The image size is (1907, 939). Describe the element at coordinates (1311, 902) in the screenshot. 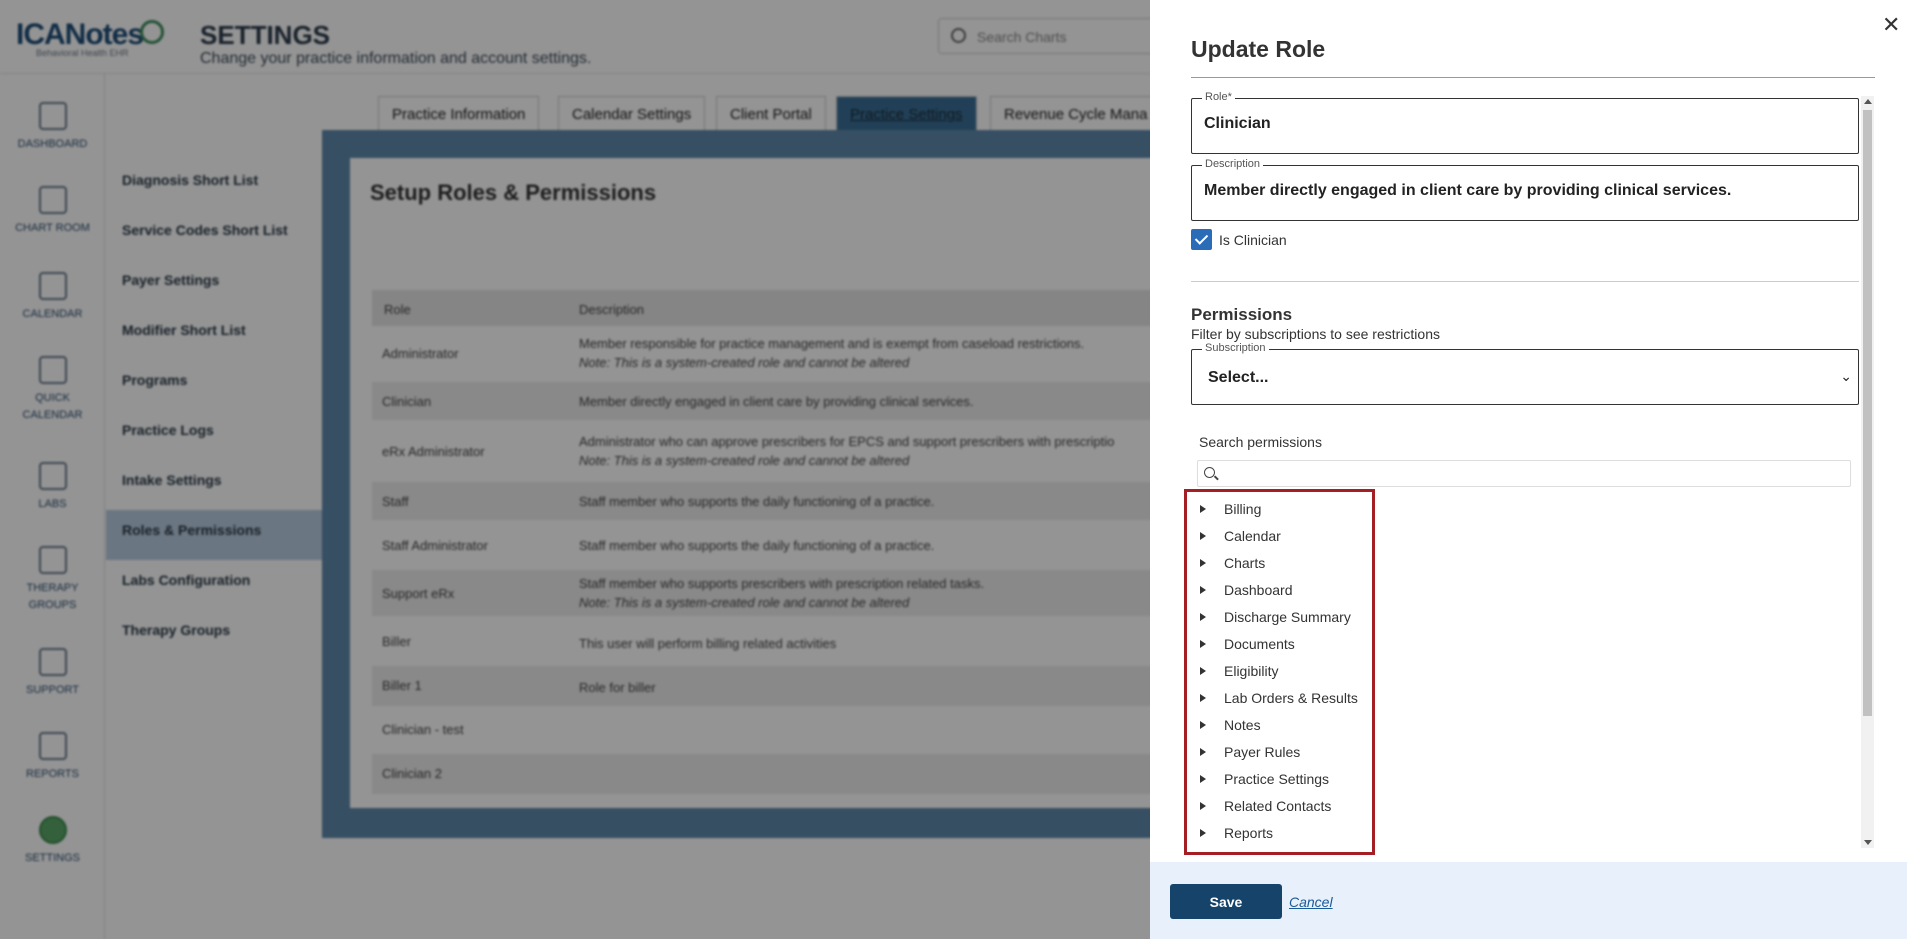

I see `cancel-link: Cancel` at that location.